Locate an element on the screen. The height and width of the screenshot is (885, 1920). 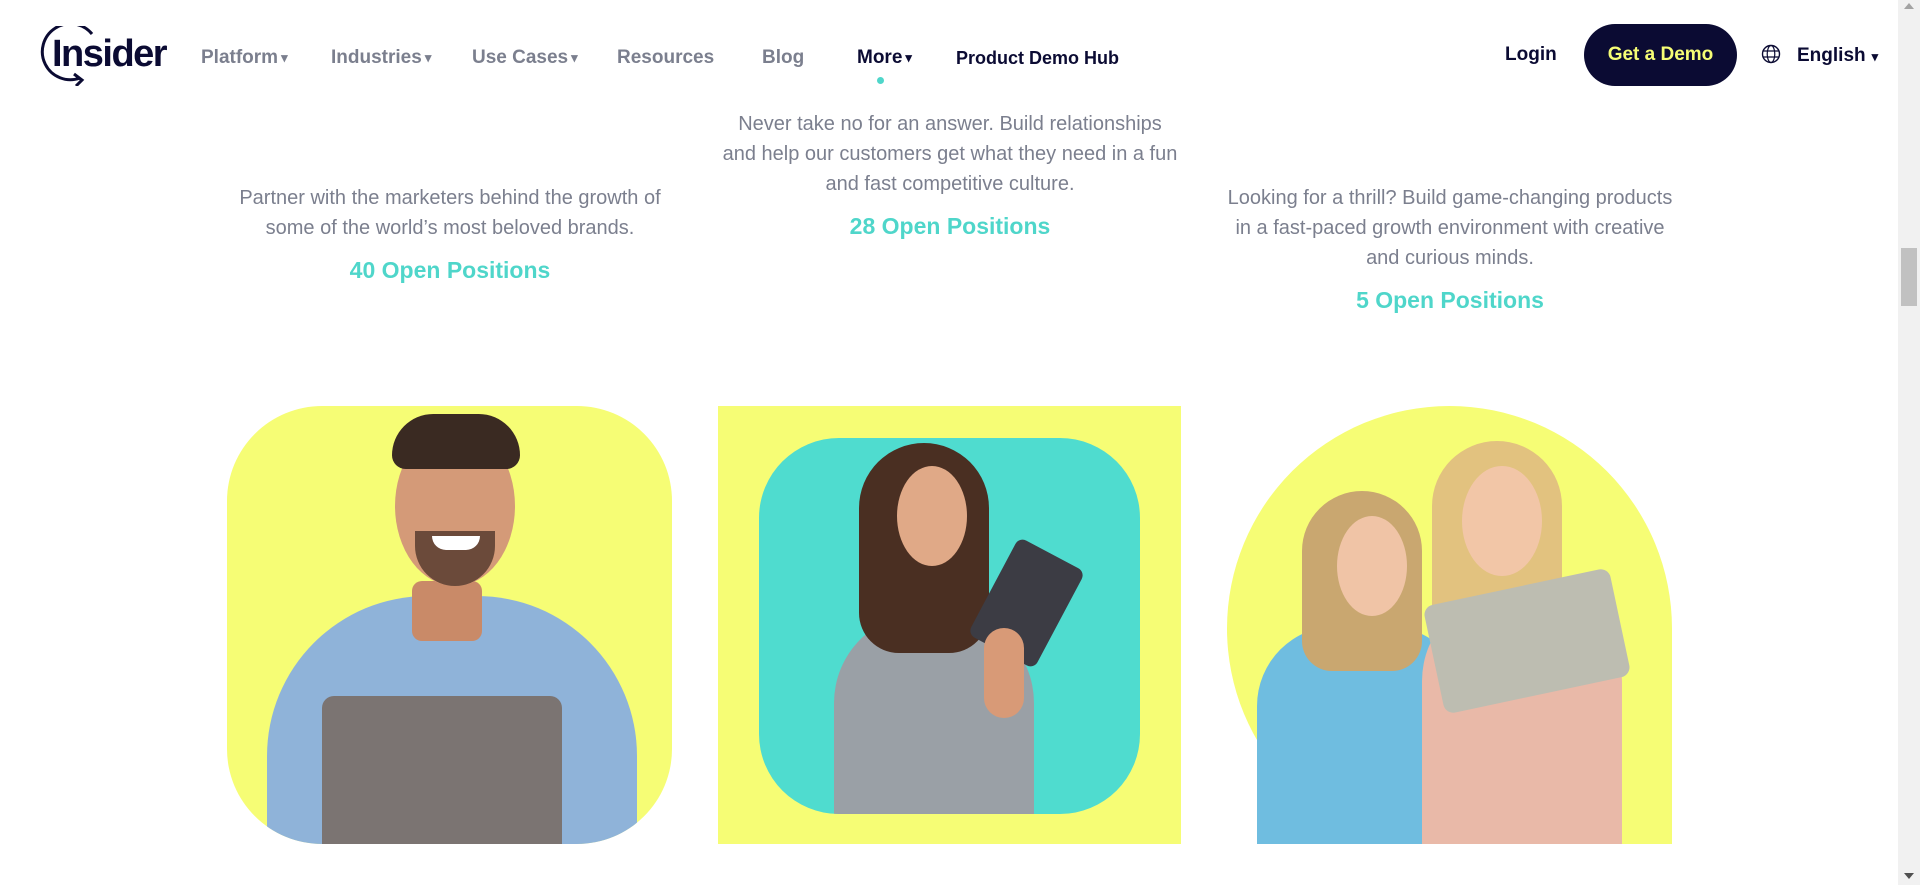
get-a-demo-button: Get a Demo is located at coordinates (1660, 55).